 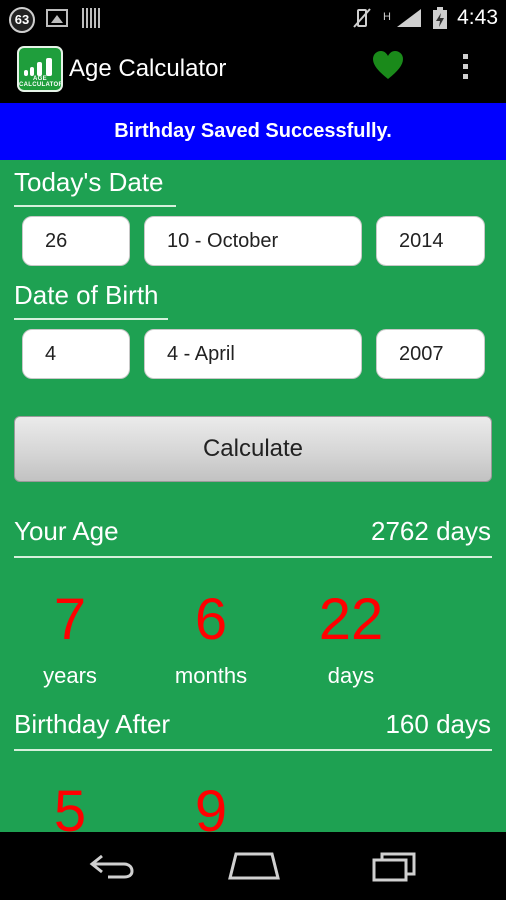 I want to click on age-years-unit: years, so click(x=70, y=675).